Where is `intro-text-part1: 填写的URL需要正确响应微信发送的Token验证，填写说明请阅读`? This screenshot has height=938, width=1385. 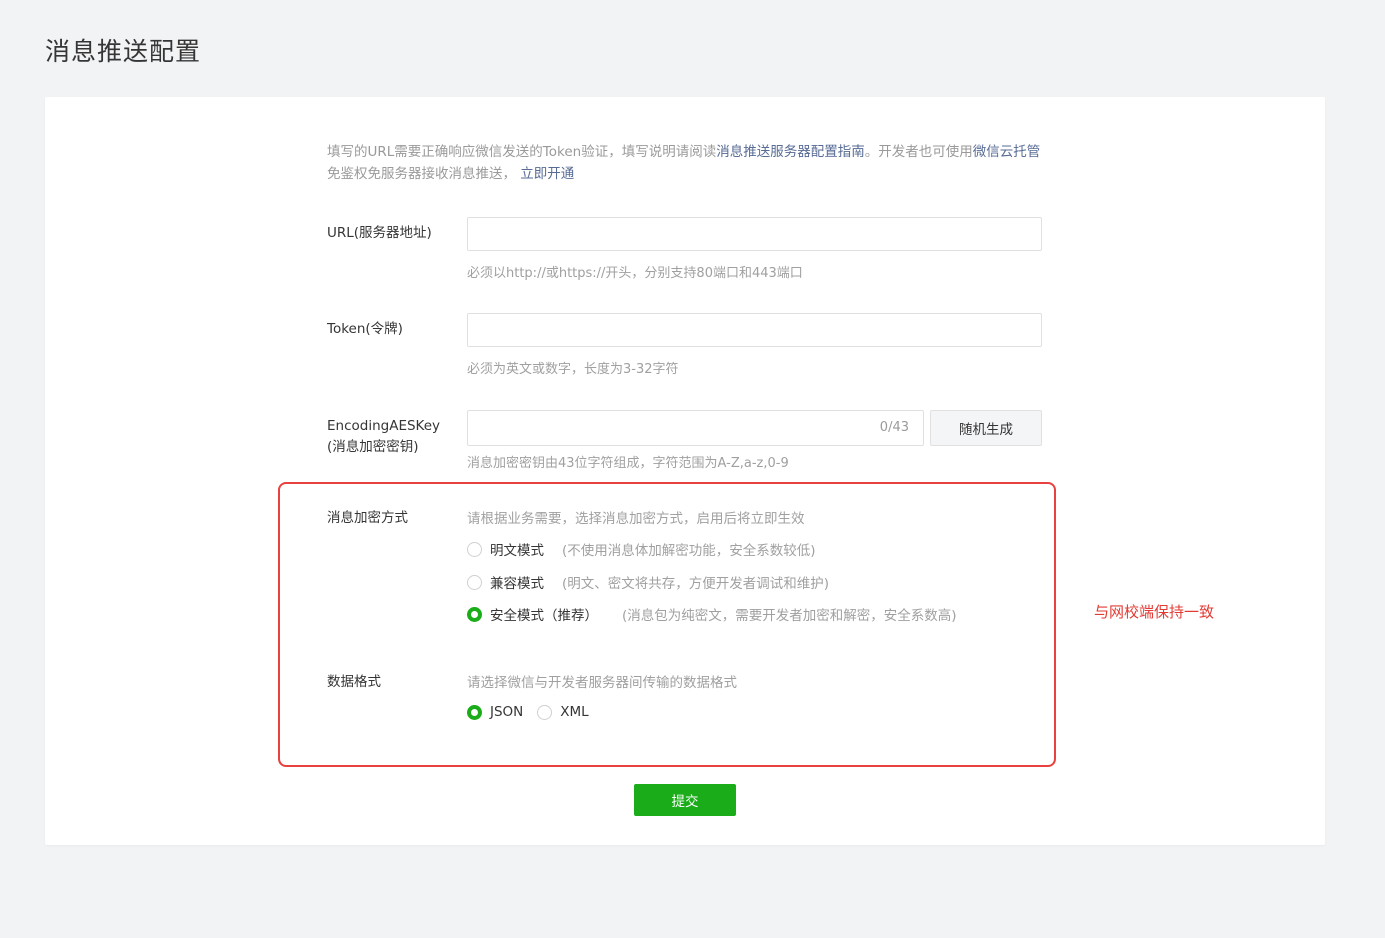
intro-text-part1: 填写的URL需要正确响应微信发送的Token验证，填写说明请阅读 is located at coordinates (522, 152).